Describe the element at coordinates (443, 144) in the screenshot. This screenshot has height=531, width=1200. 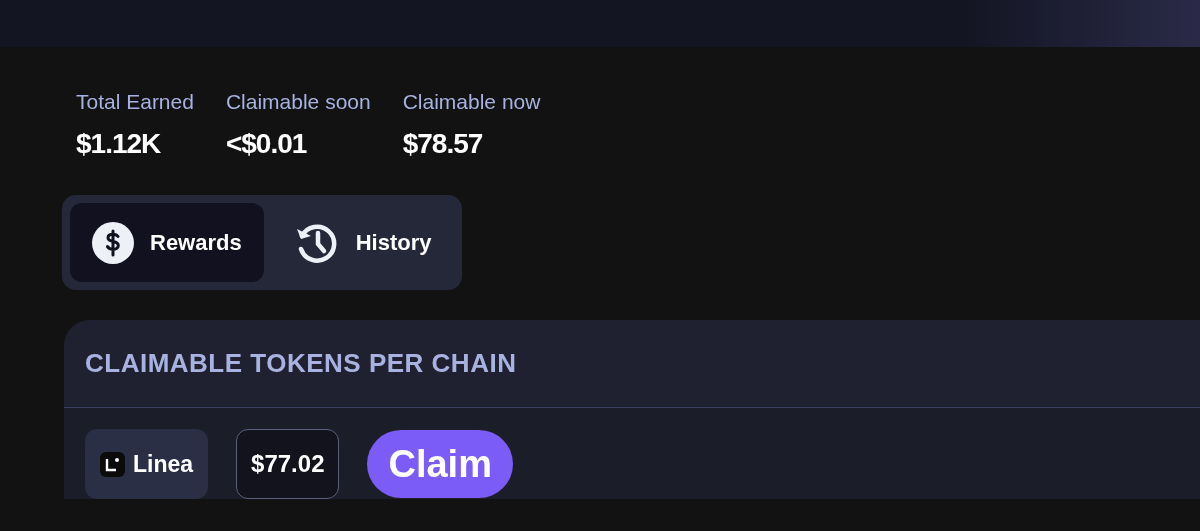
I see `stat-value: $78.57` at that location.